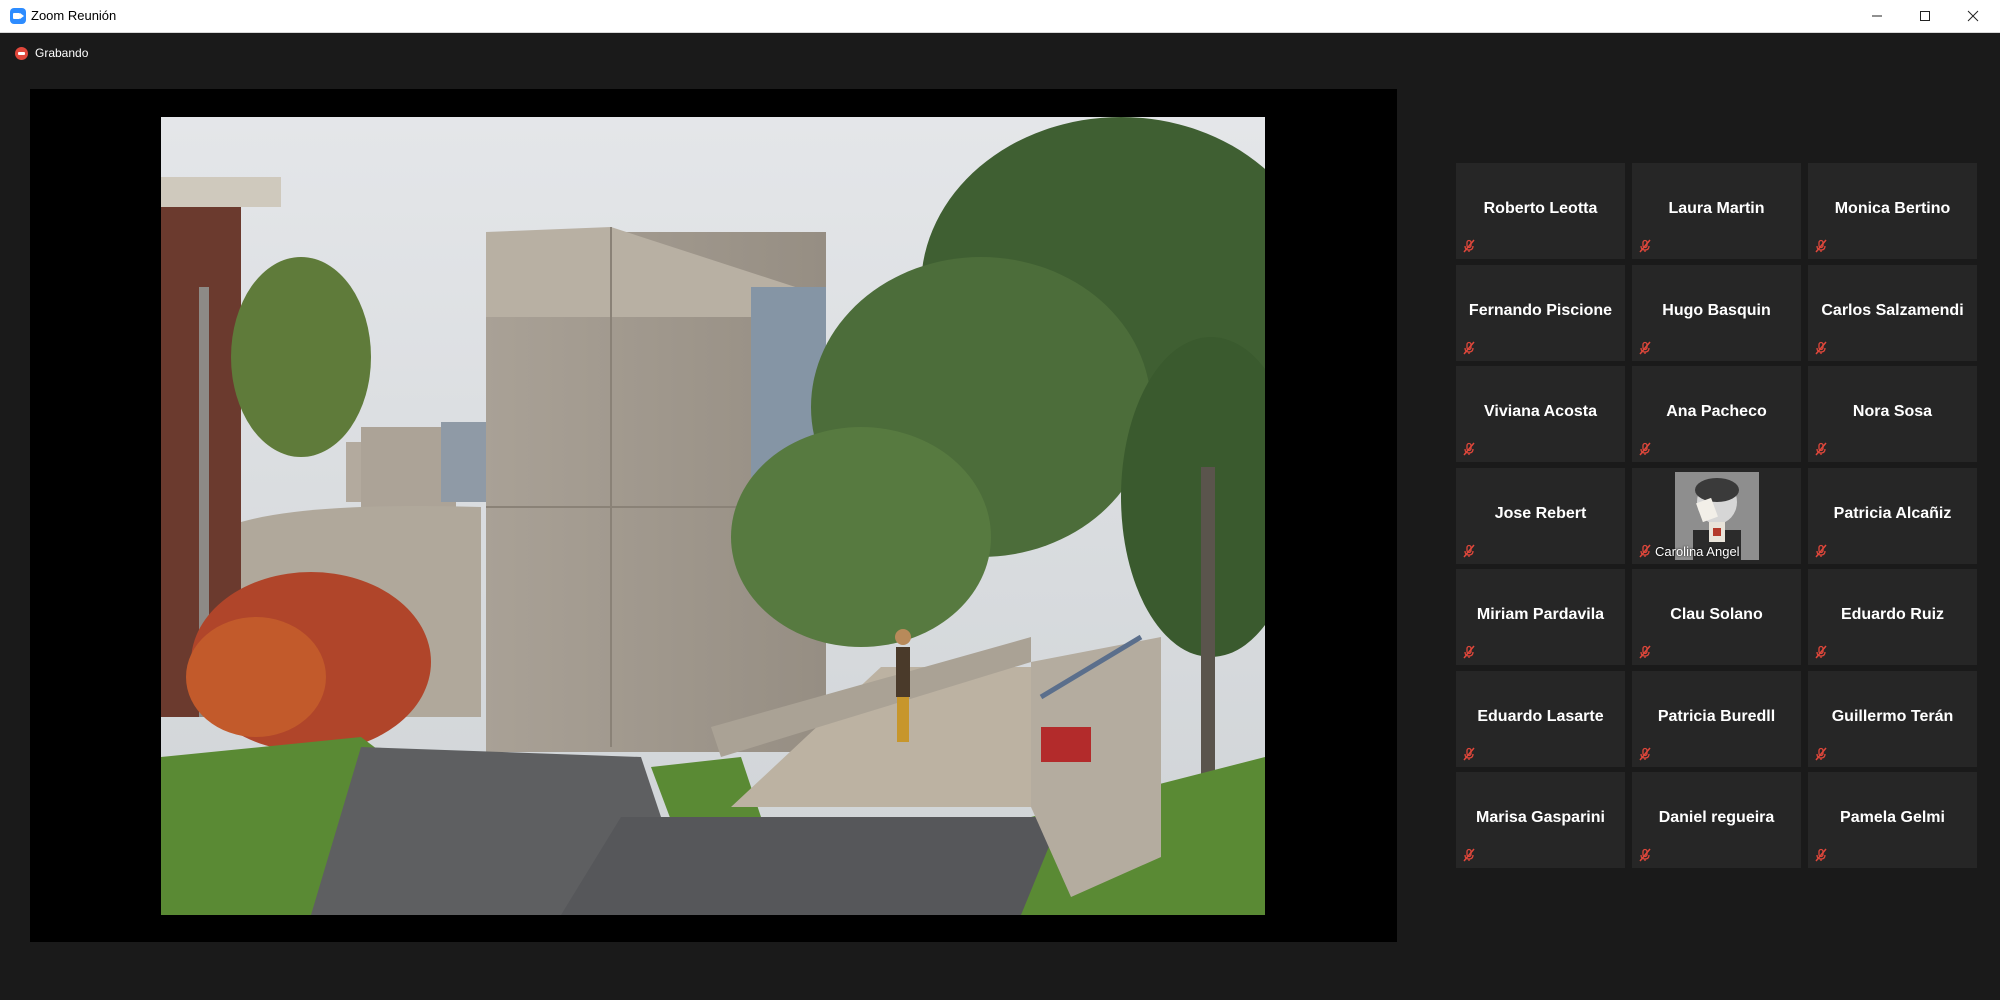  I want to click on participant-name: Nora Sosa, so click(1892, 411).